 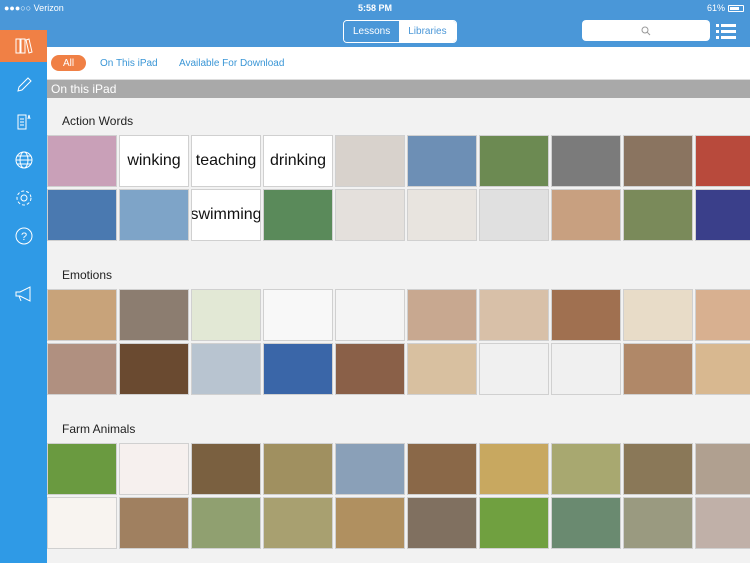 What do you see at coordinates (298, 161) in the screenshot?
I see `word-card: drinking` at bounding box center [298, 161].